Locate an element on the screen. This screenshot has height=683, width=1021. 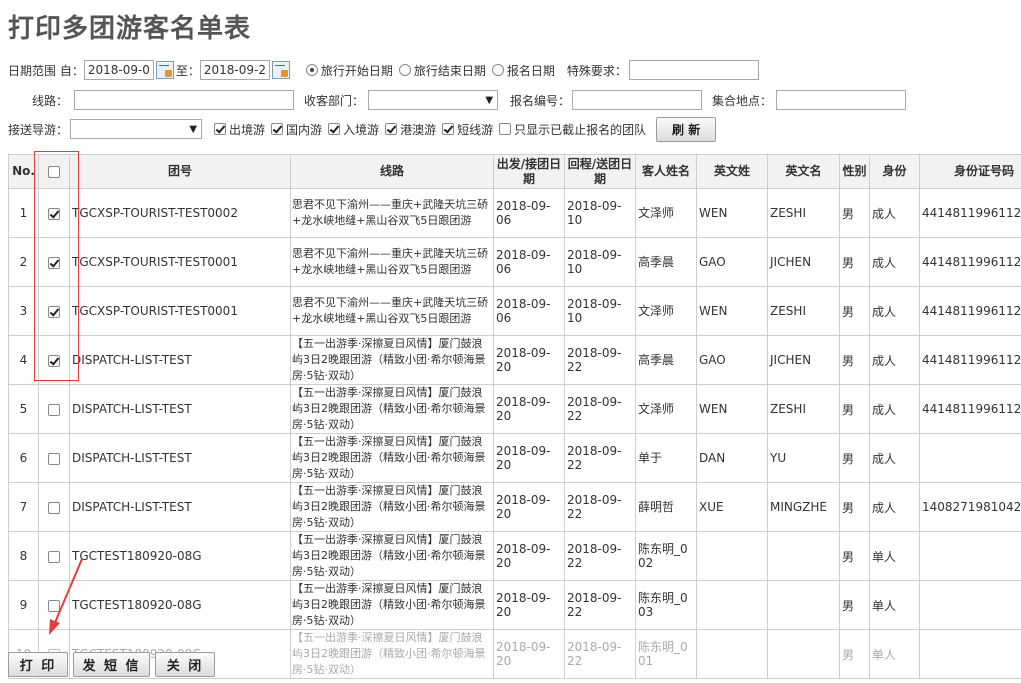
cell-row-no: 5 is located at coordinates (23, 409).